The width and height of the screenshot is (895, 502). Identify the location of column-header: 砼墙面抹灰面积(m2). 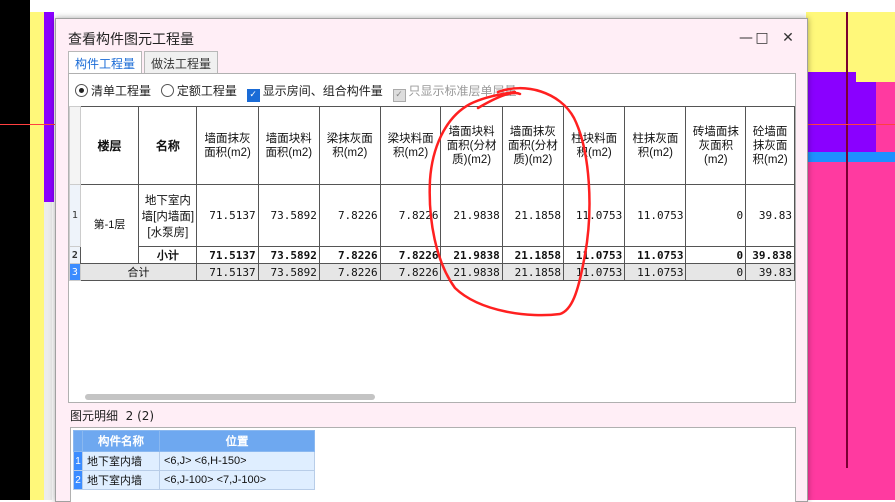
(770, 145).